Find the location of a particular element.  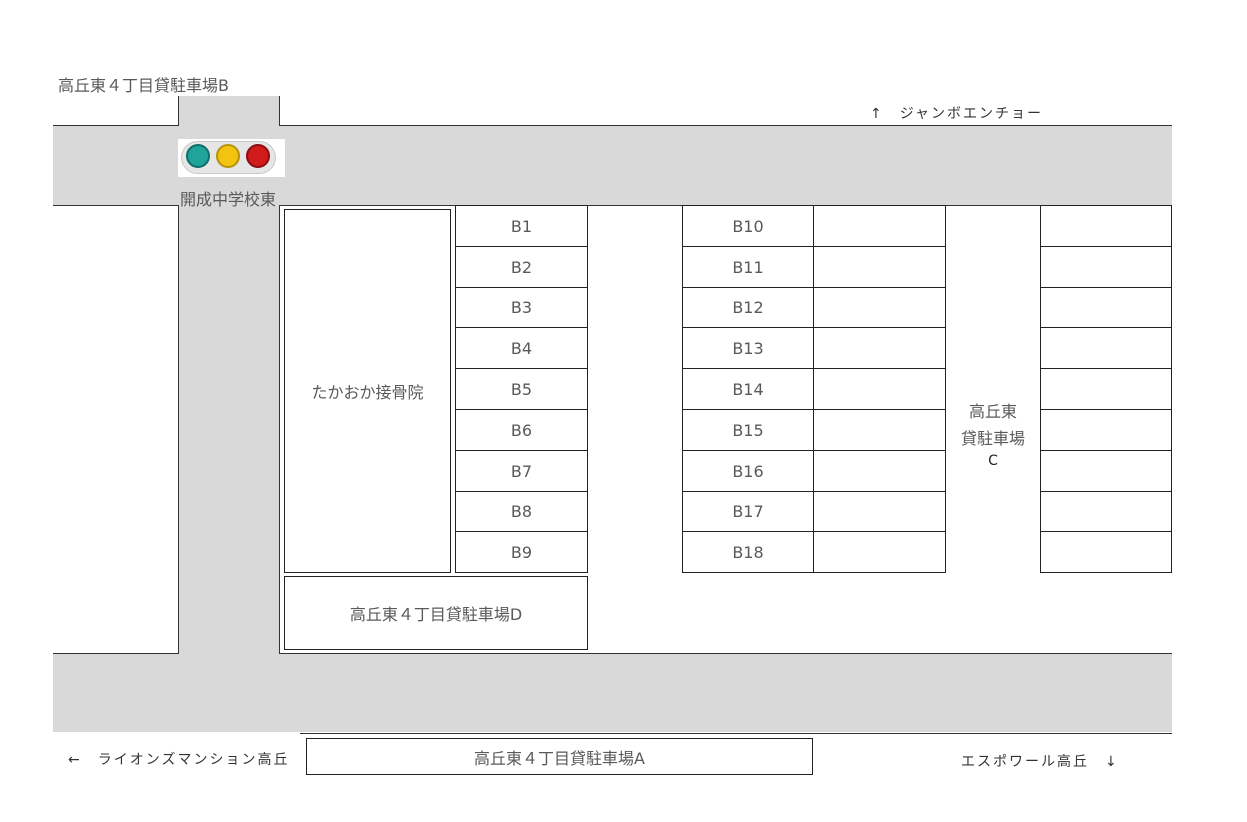

parking-c-line2: 貸駐車場 is located at coordinates (992, 438).